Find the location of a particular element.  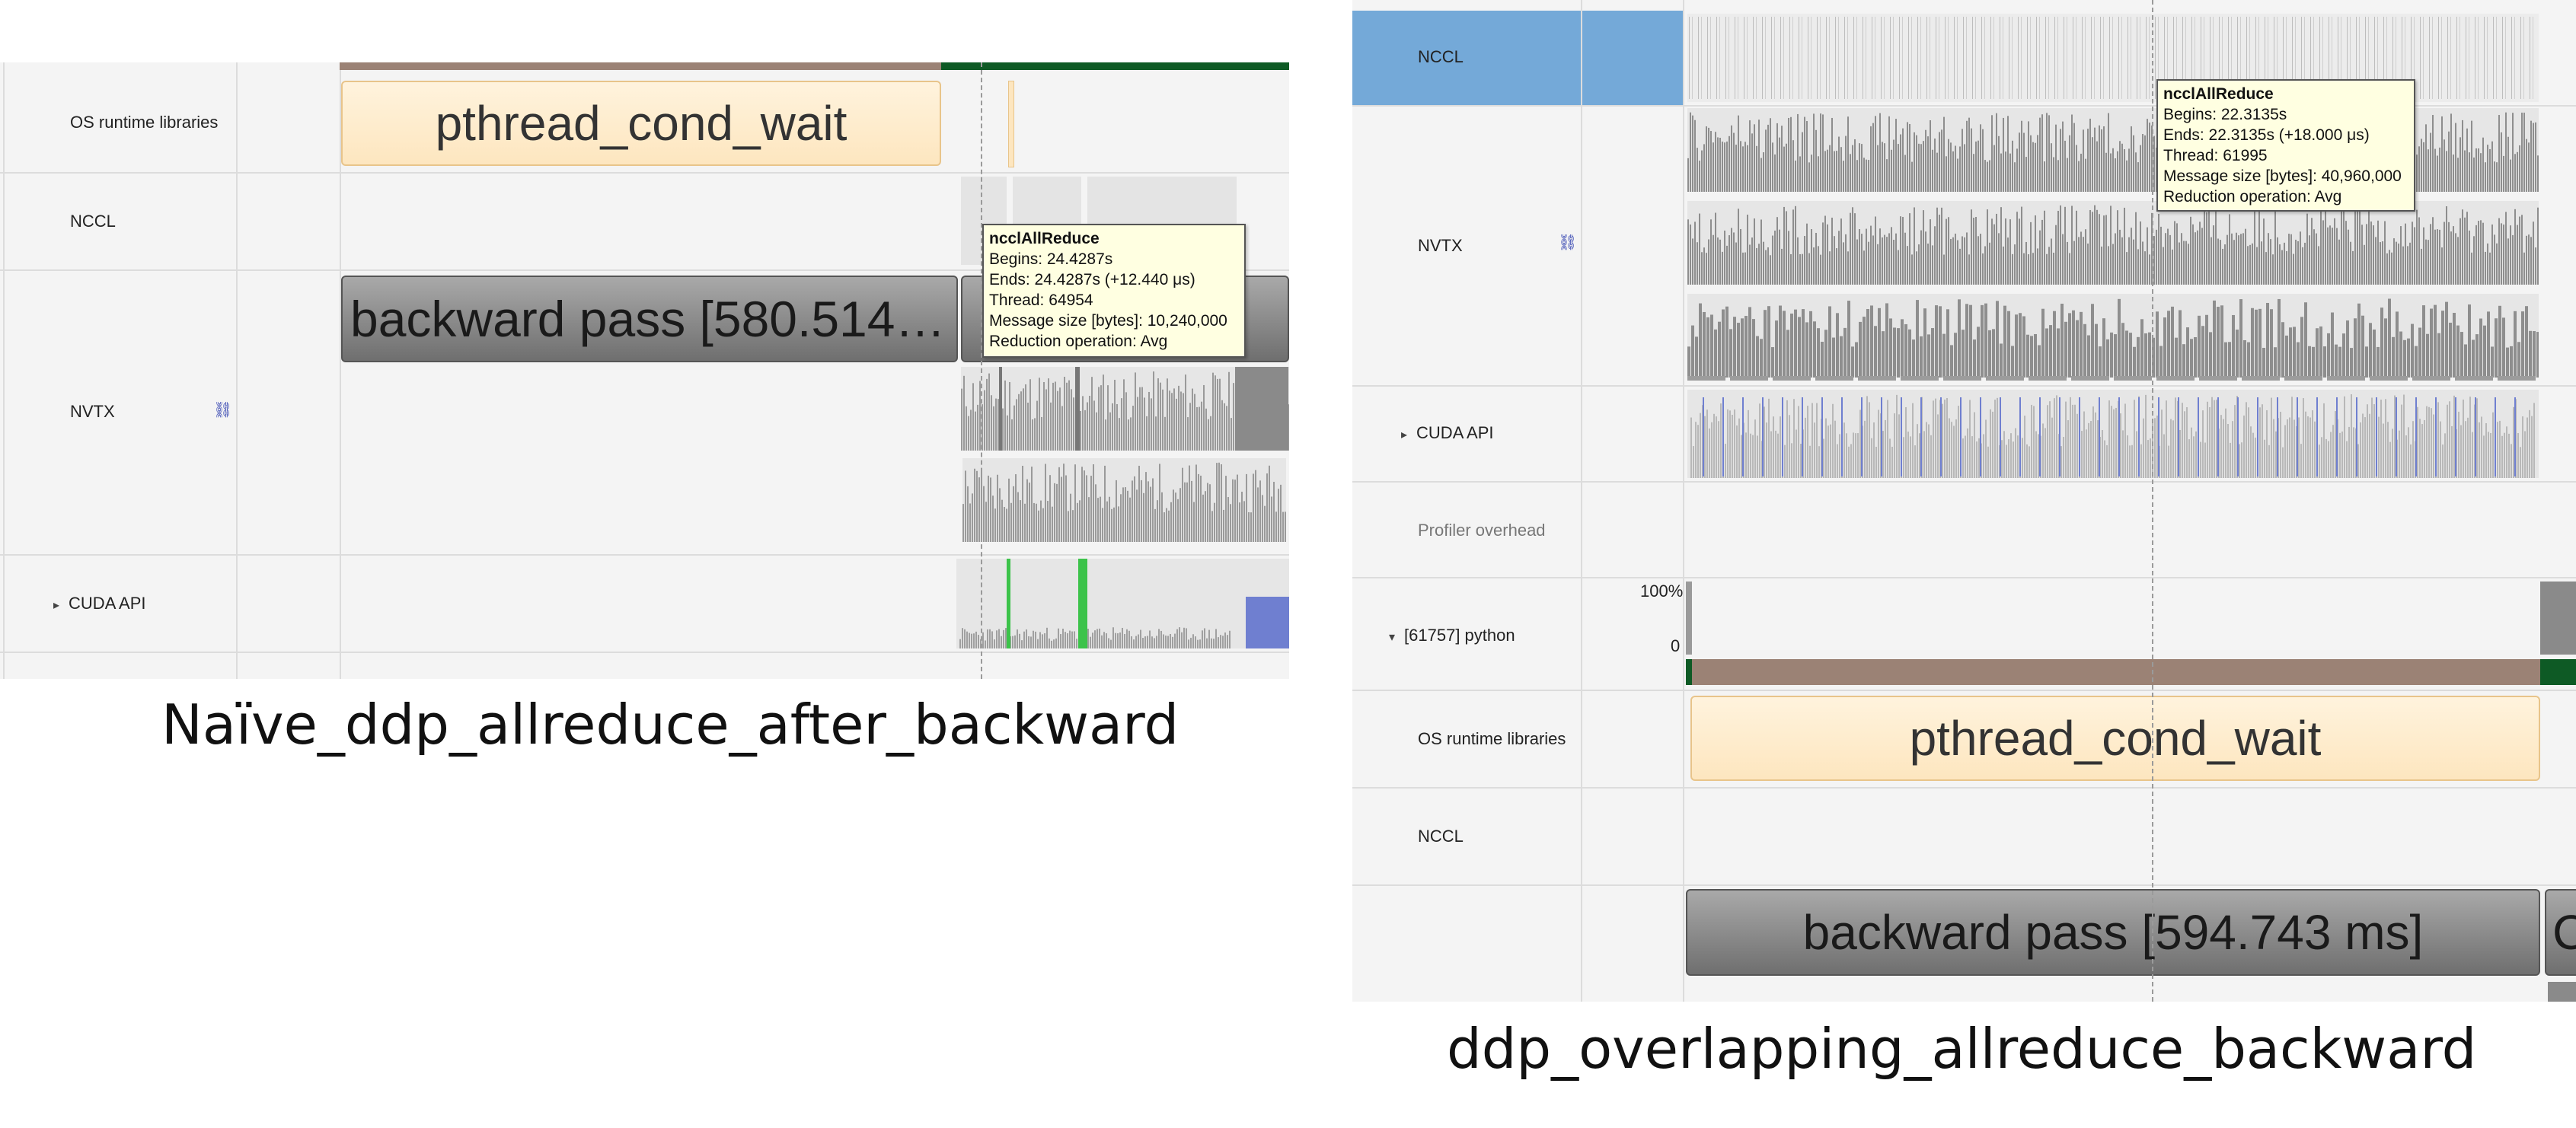

next-range: C is located at coordinates (2560, 932).